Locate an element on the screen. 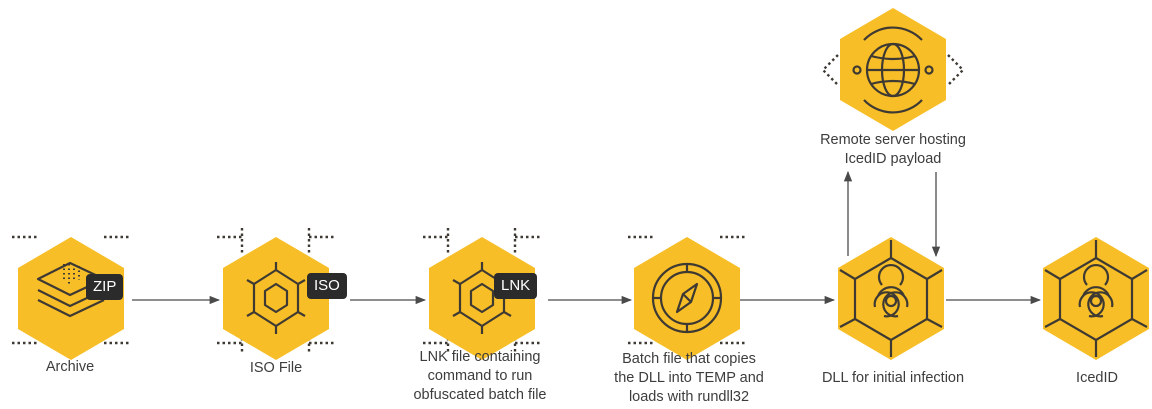  dll-node is located at coordinates (891, 298).